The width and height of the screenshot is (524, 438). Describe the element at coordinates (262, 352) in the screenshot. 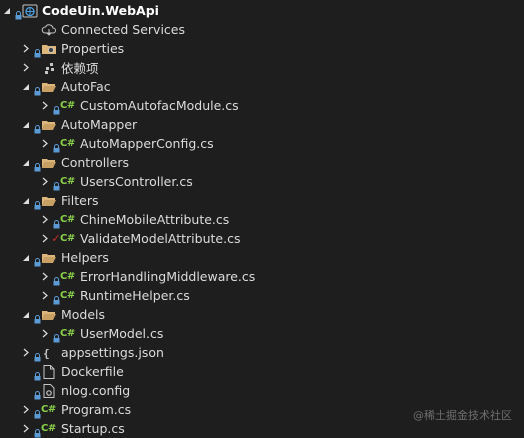

I see `appsettings-file: { } appsettings.json` at that location.